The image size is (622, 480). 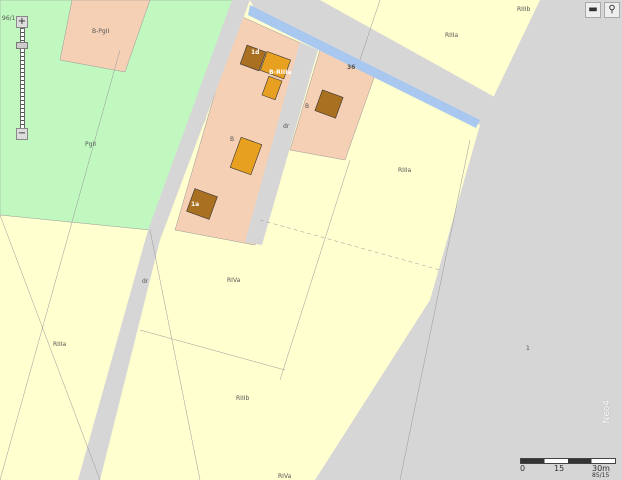 What do you see at coordinates (612, 10) in the screenshot?
I see `search-icon: ⚲` at bounding box center [612, 10].